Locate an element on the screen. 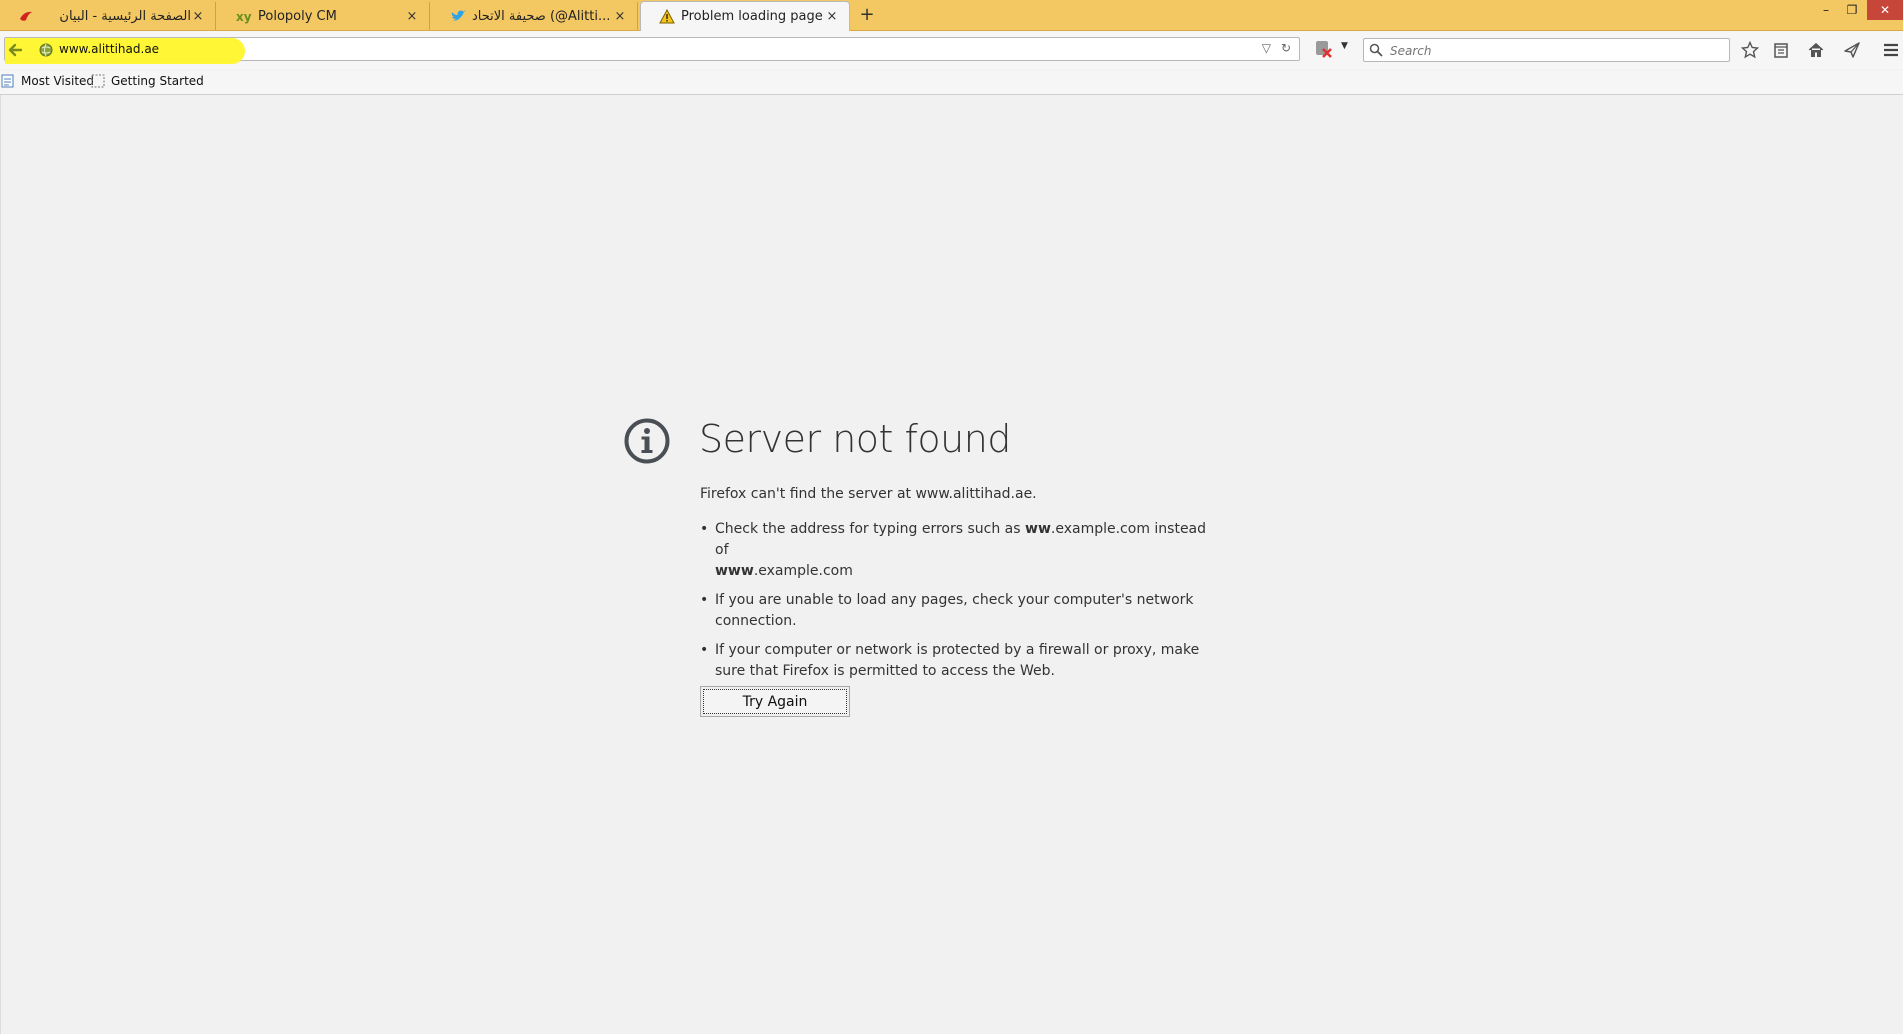 The height and width of the screenshot is (1034, 1903). suggestion-bold-text: www is located at coordinates (734, 571).